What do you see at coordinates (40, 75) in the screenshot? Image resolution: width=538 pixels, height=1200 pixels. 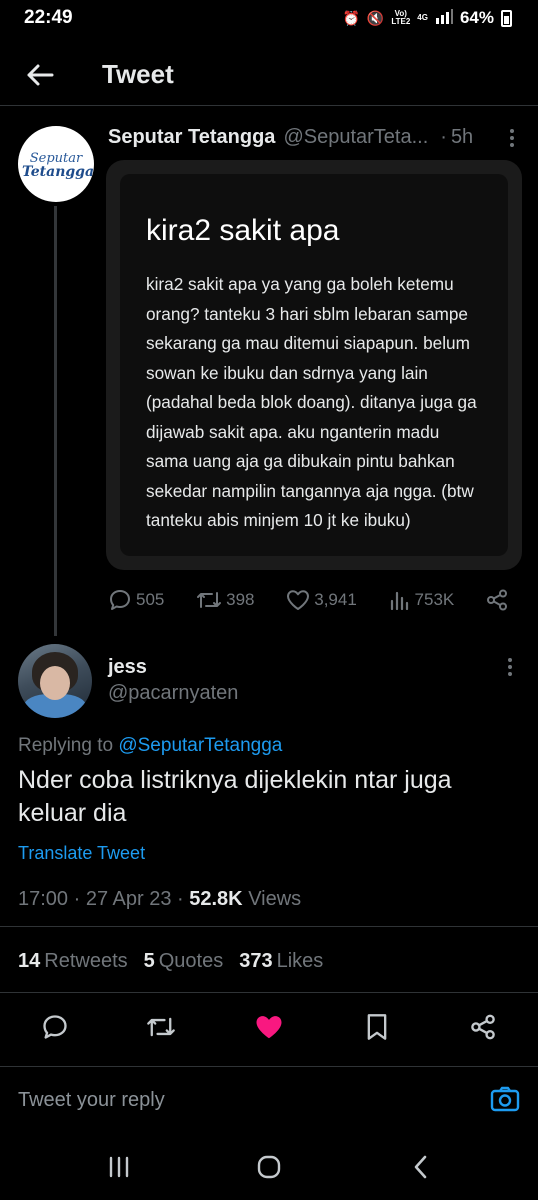 I see `back-arrow-icon` at bounding box center [40, 75].